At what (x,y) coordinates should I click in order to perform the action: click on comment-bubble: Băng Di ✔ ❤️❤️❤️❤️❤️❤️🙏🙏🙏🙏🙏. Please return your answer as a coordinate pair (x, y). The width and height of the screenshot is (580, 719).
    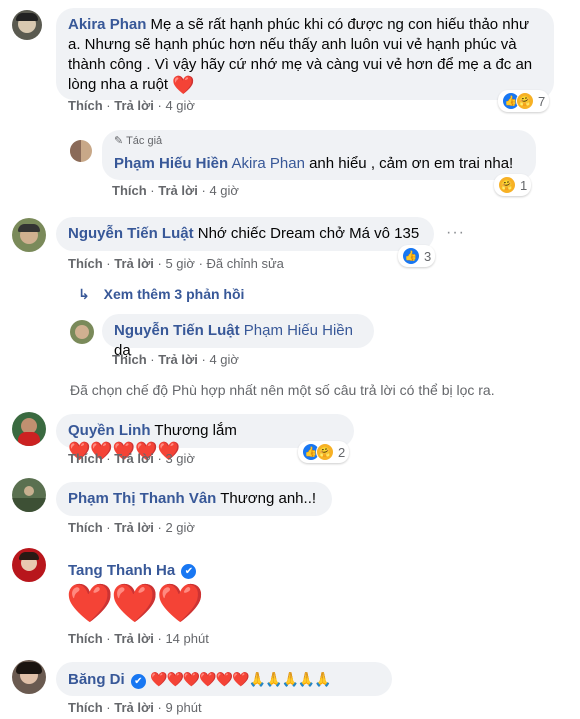
    Looking at the image, I should click on (224, 679).